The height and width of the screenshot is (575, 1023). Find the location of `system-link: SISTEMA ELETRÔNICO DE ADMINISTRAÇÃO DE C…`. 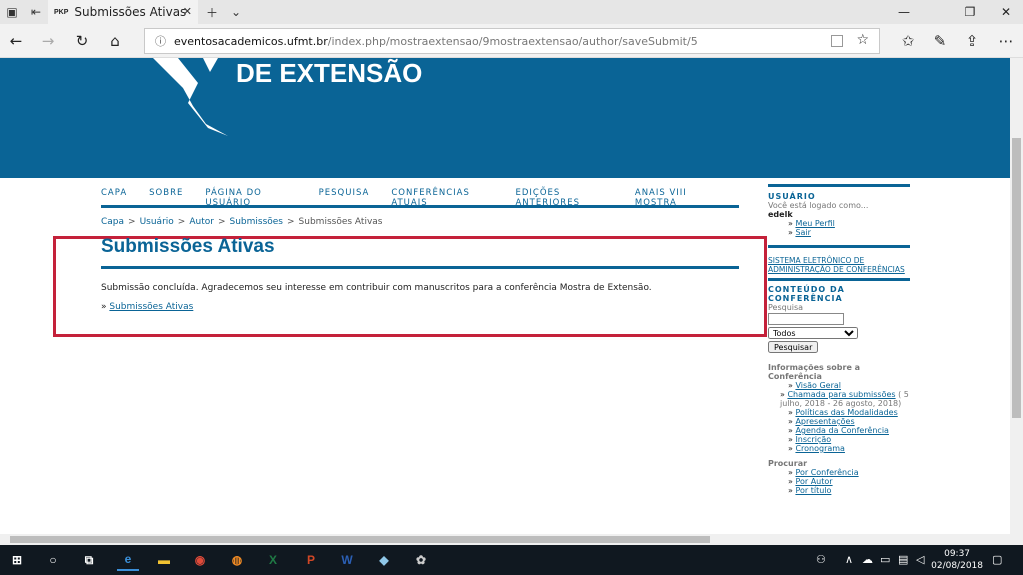

system-link: SISTEMA ELETRÔNICO DE ADMINISTRAÇÃO DE C… is located at coordinates (836, 265).